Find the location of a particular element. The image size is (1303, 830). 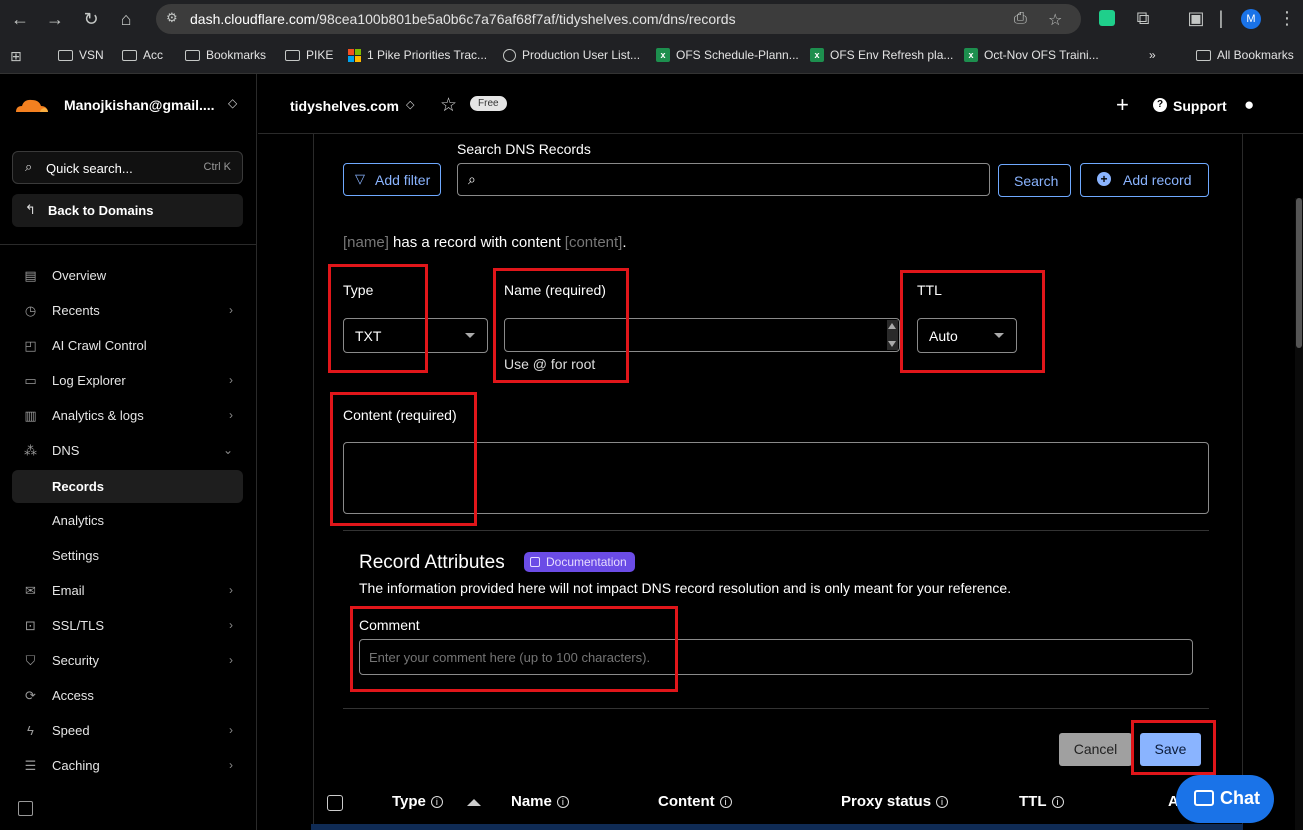

microsoft-icon is located at coordinates (354, 55).